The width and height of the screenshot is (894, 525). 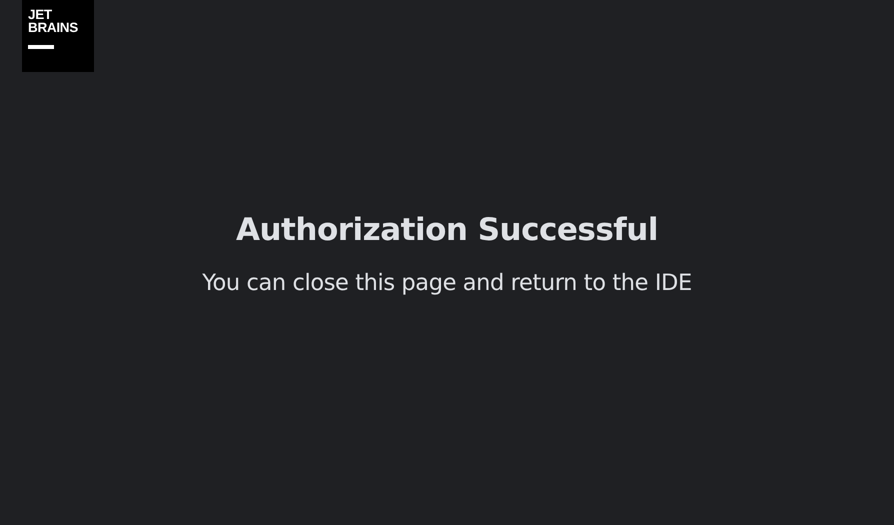 I want to click on message-text: You can close this page and return to the IDE, so click(x=447, y=283).